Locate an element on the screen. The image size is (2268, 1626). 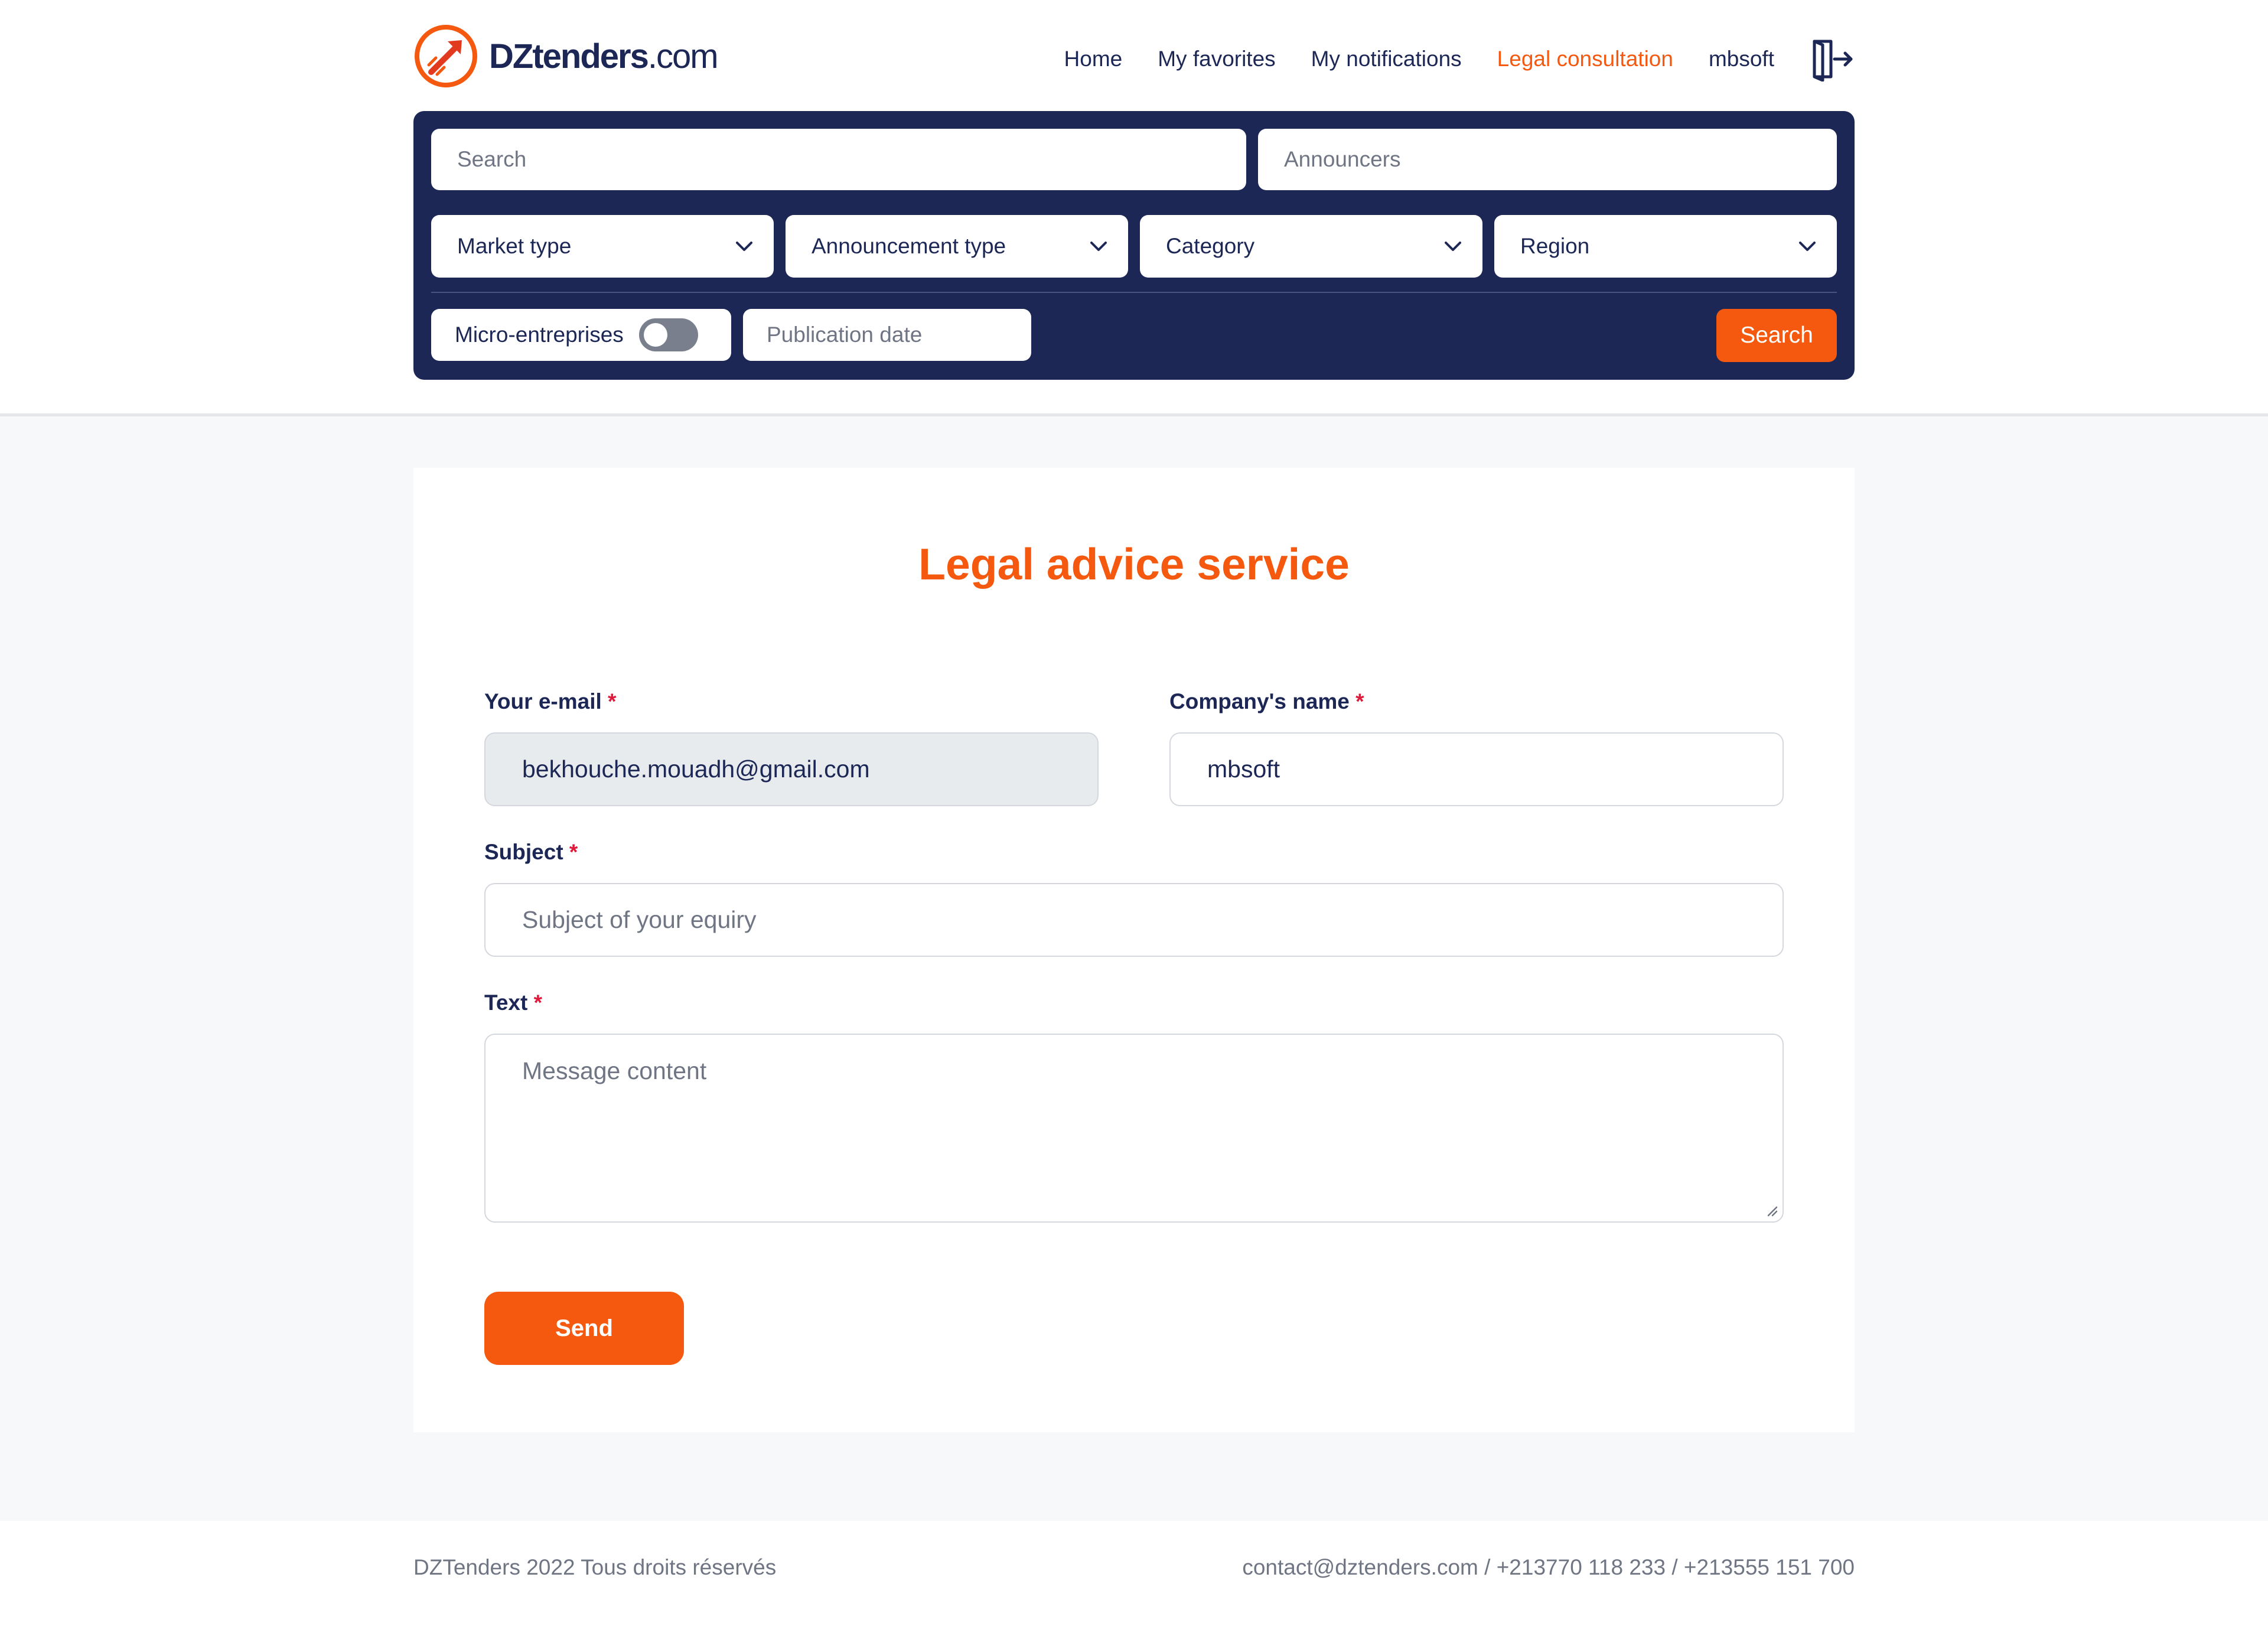
toggle-knob is located at coordinates (655, 335).